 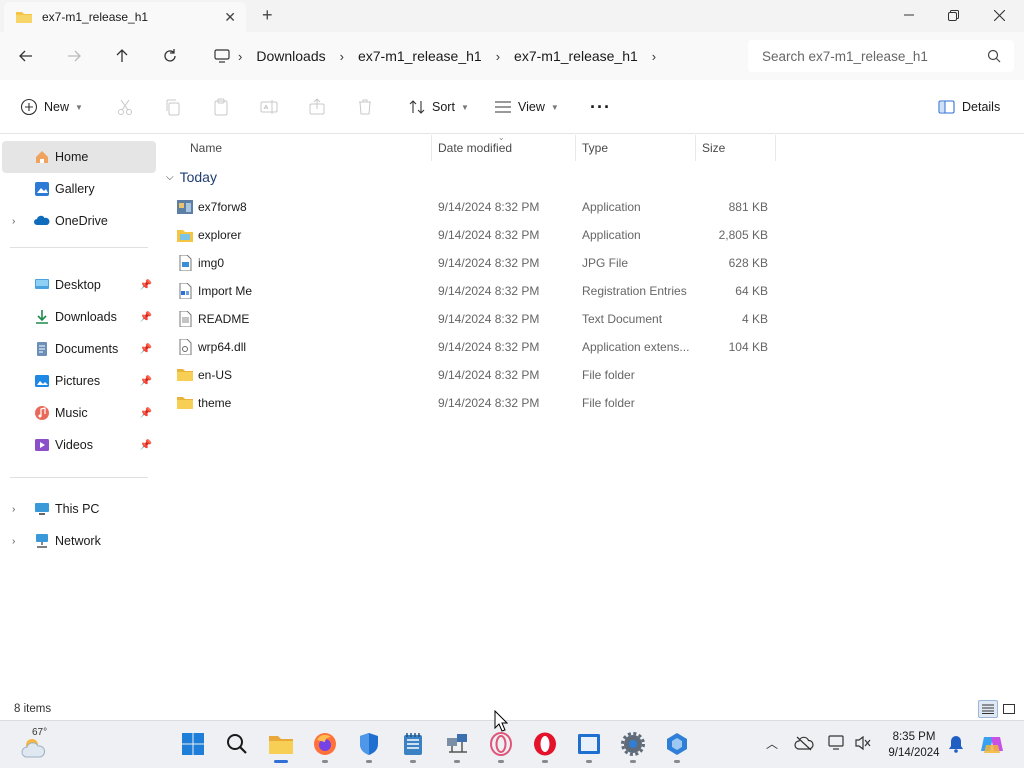 I want to click on start-button, so click(x=193, y=744).